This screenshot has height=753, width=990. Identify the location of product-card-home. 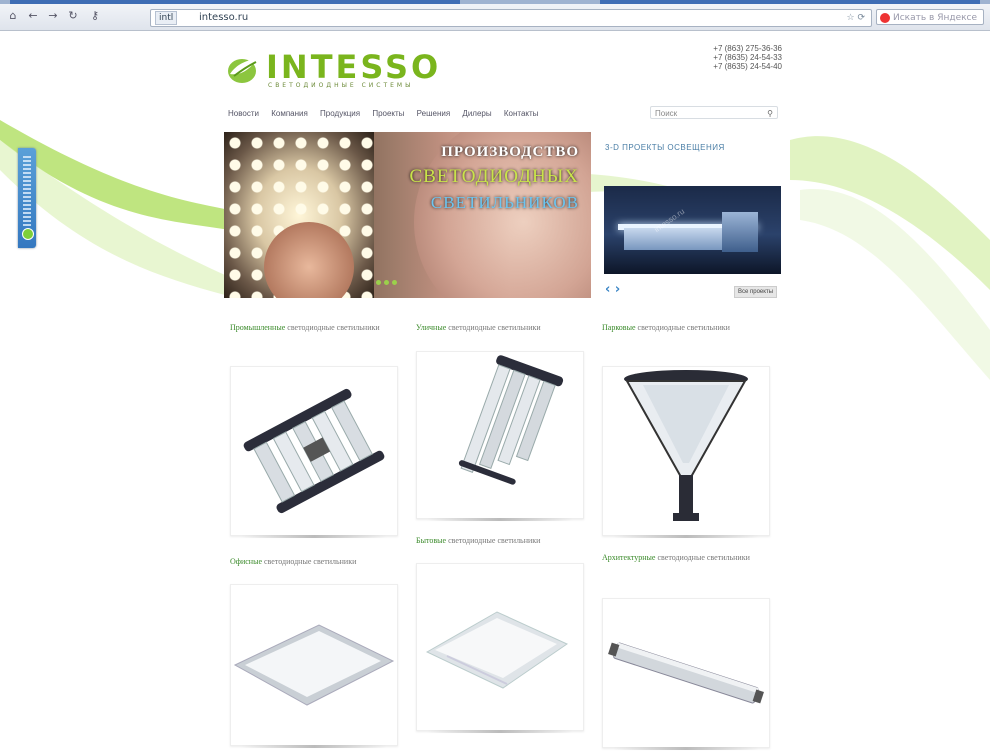
(500, 648).